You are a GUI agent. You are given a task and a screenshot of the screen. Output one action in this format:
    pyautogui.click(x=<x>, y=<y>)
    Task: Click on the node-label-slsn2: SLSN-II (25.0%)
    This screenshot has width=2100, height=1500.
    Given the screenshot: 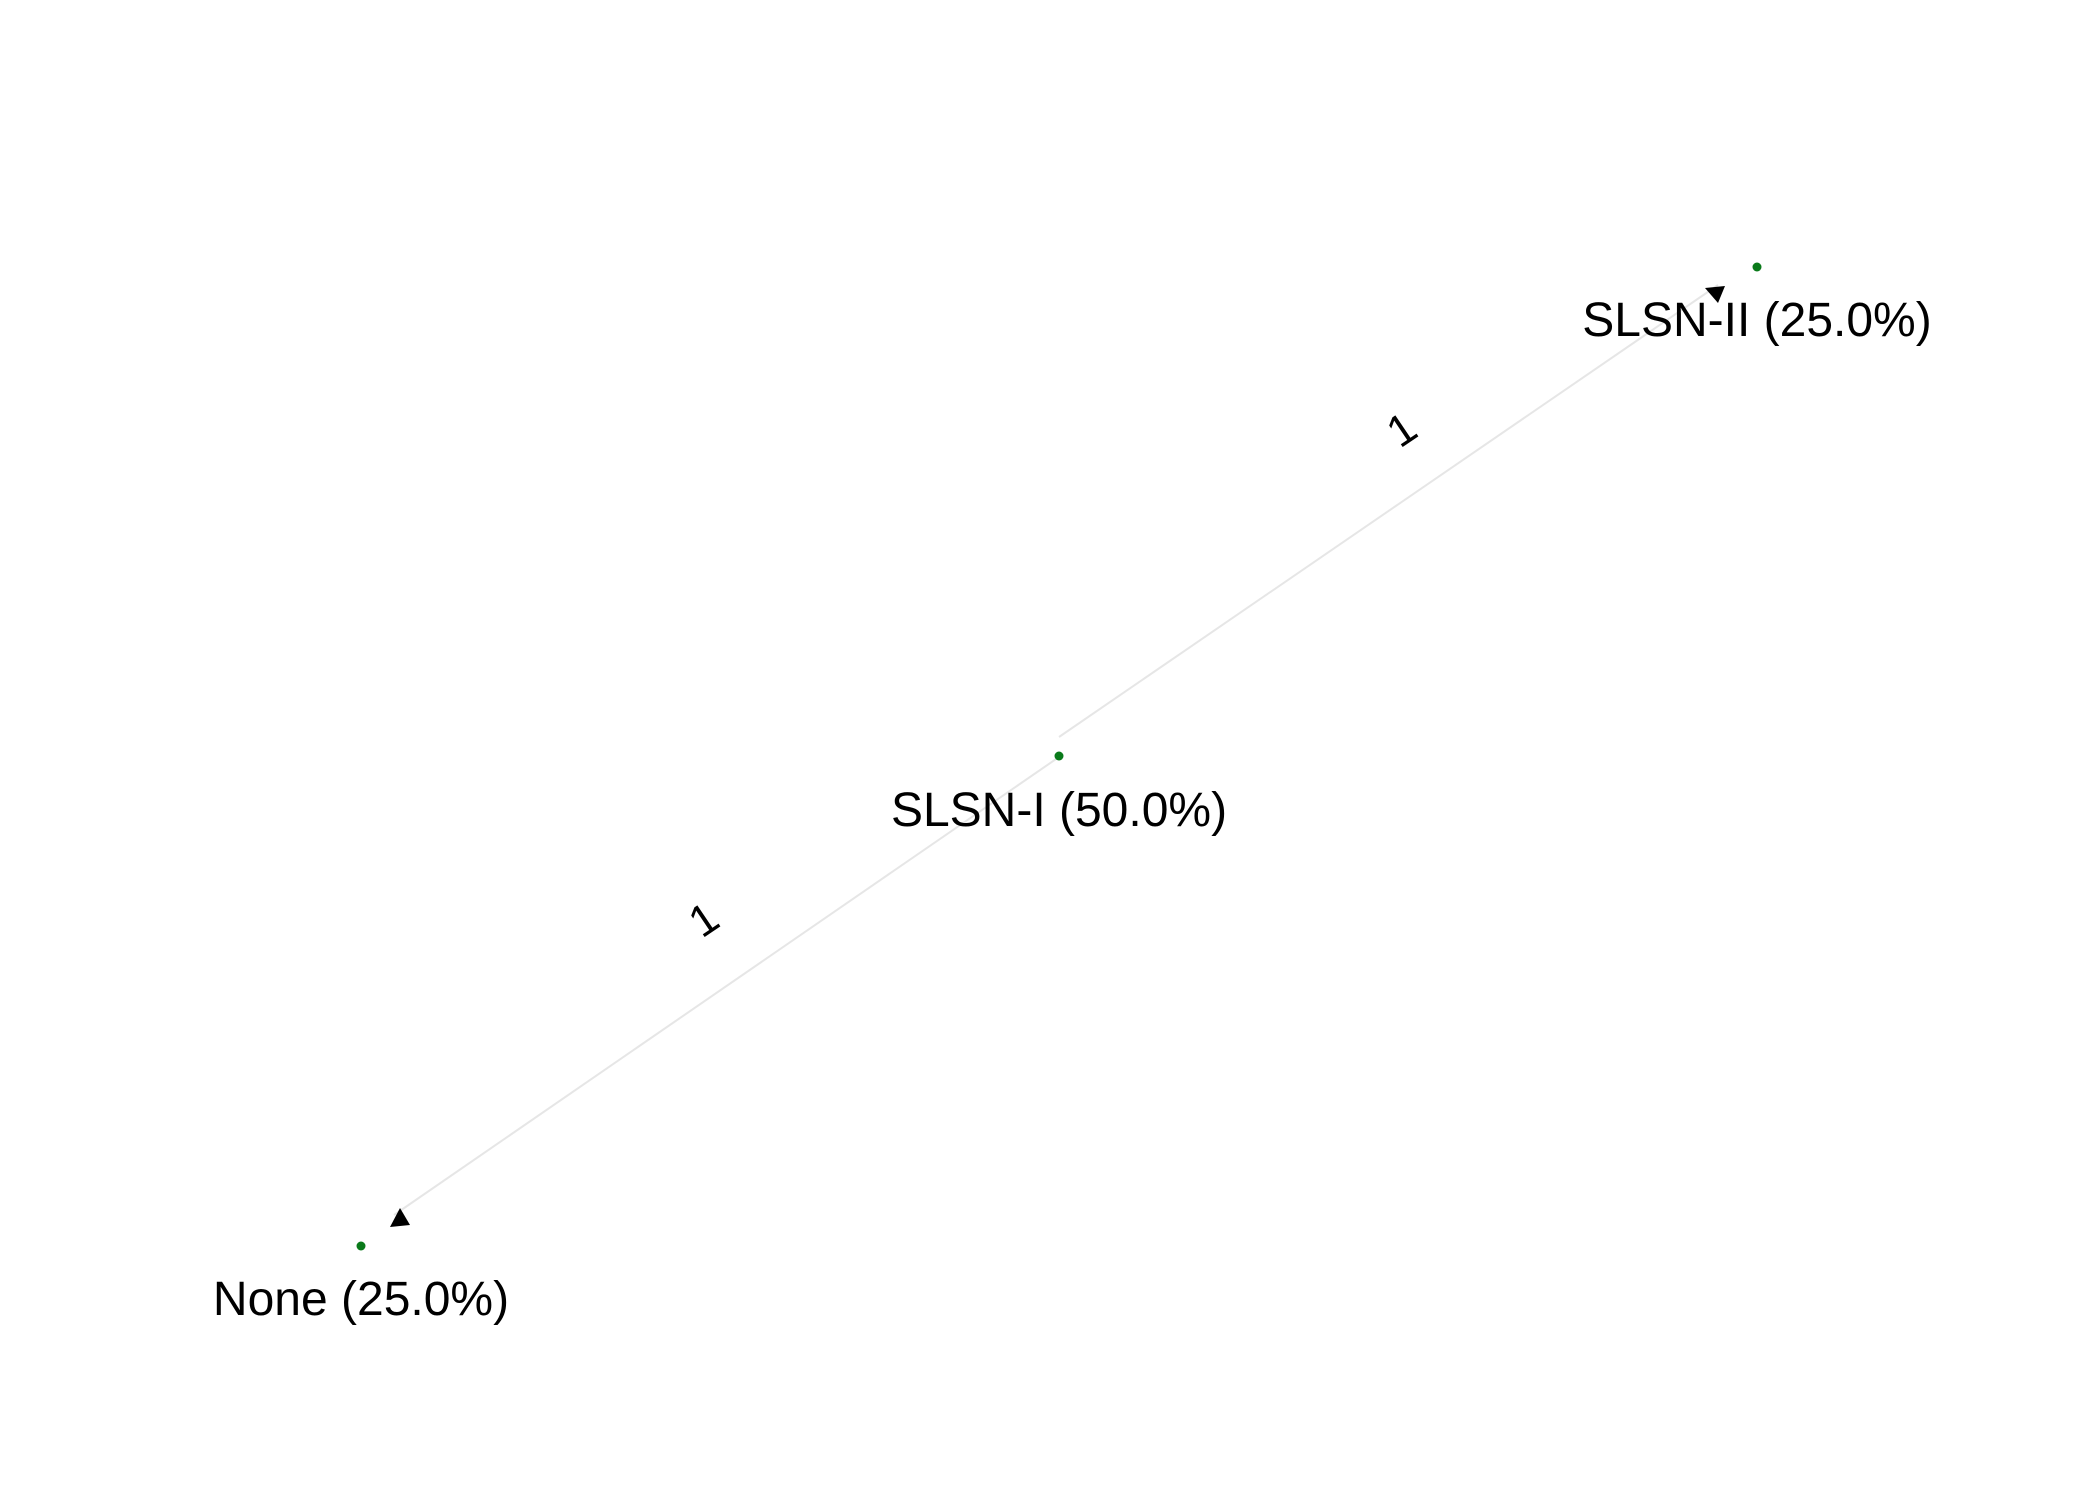 What is the action you would take?
    pyautogui.click(x=1756, y=320)
    